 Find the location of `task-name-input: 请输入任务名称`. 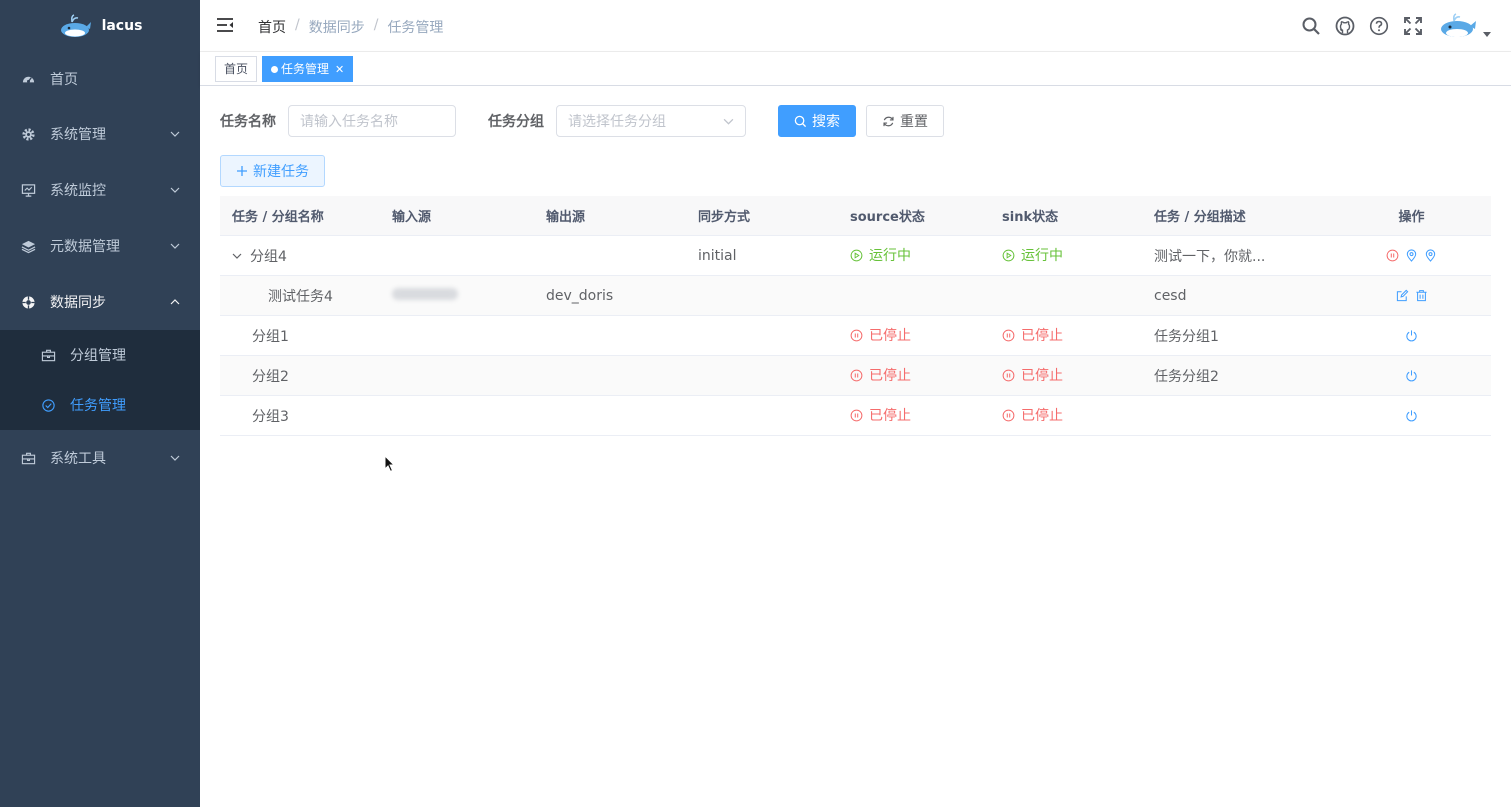

task-name-input: 请输入任务名称 is located at coordinates (372, 121).